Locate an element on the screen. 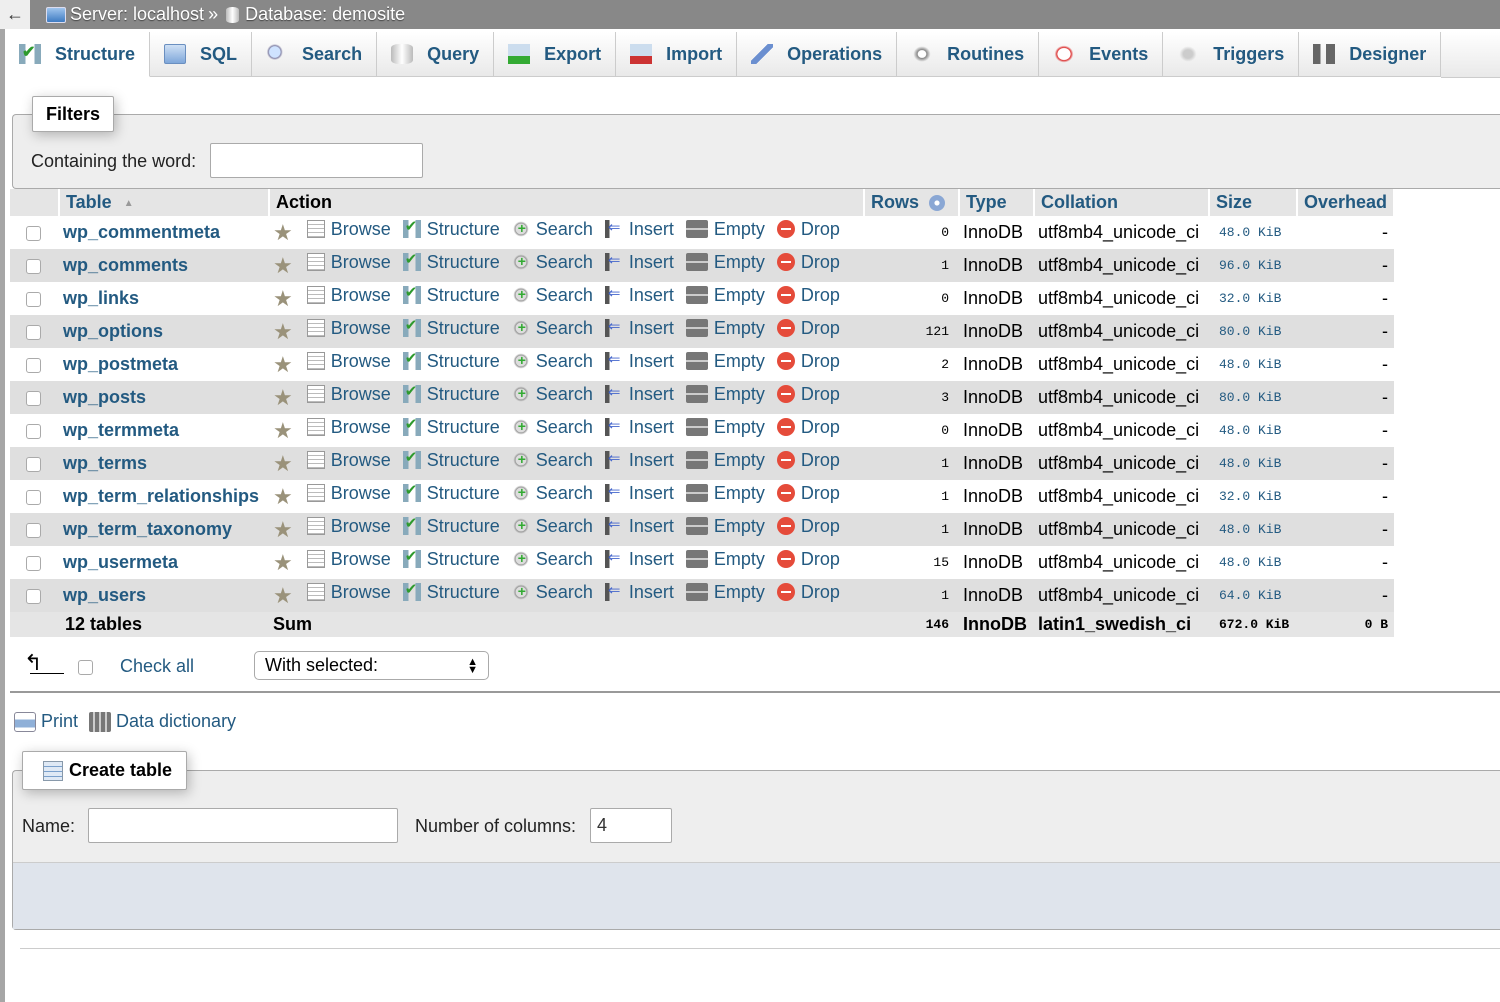 The width and height of the screenshot is (1500, 1002). header-table: Table ▲ is located at coordinates (164, 202).